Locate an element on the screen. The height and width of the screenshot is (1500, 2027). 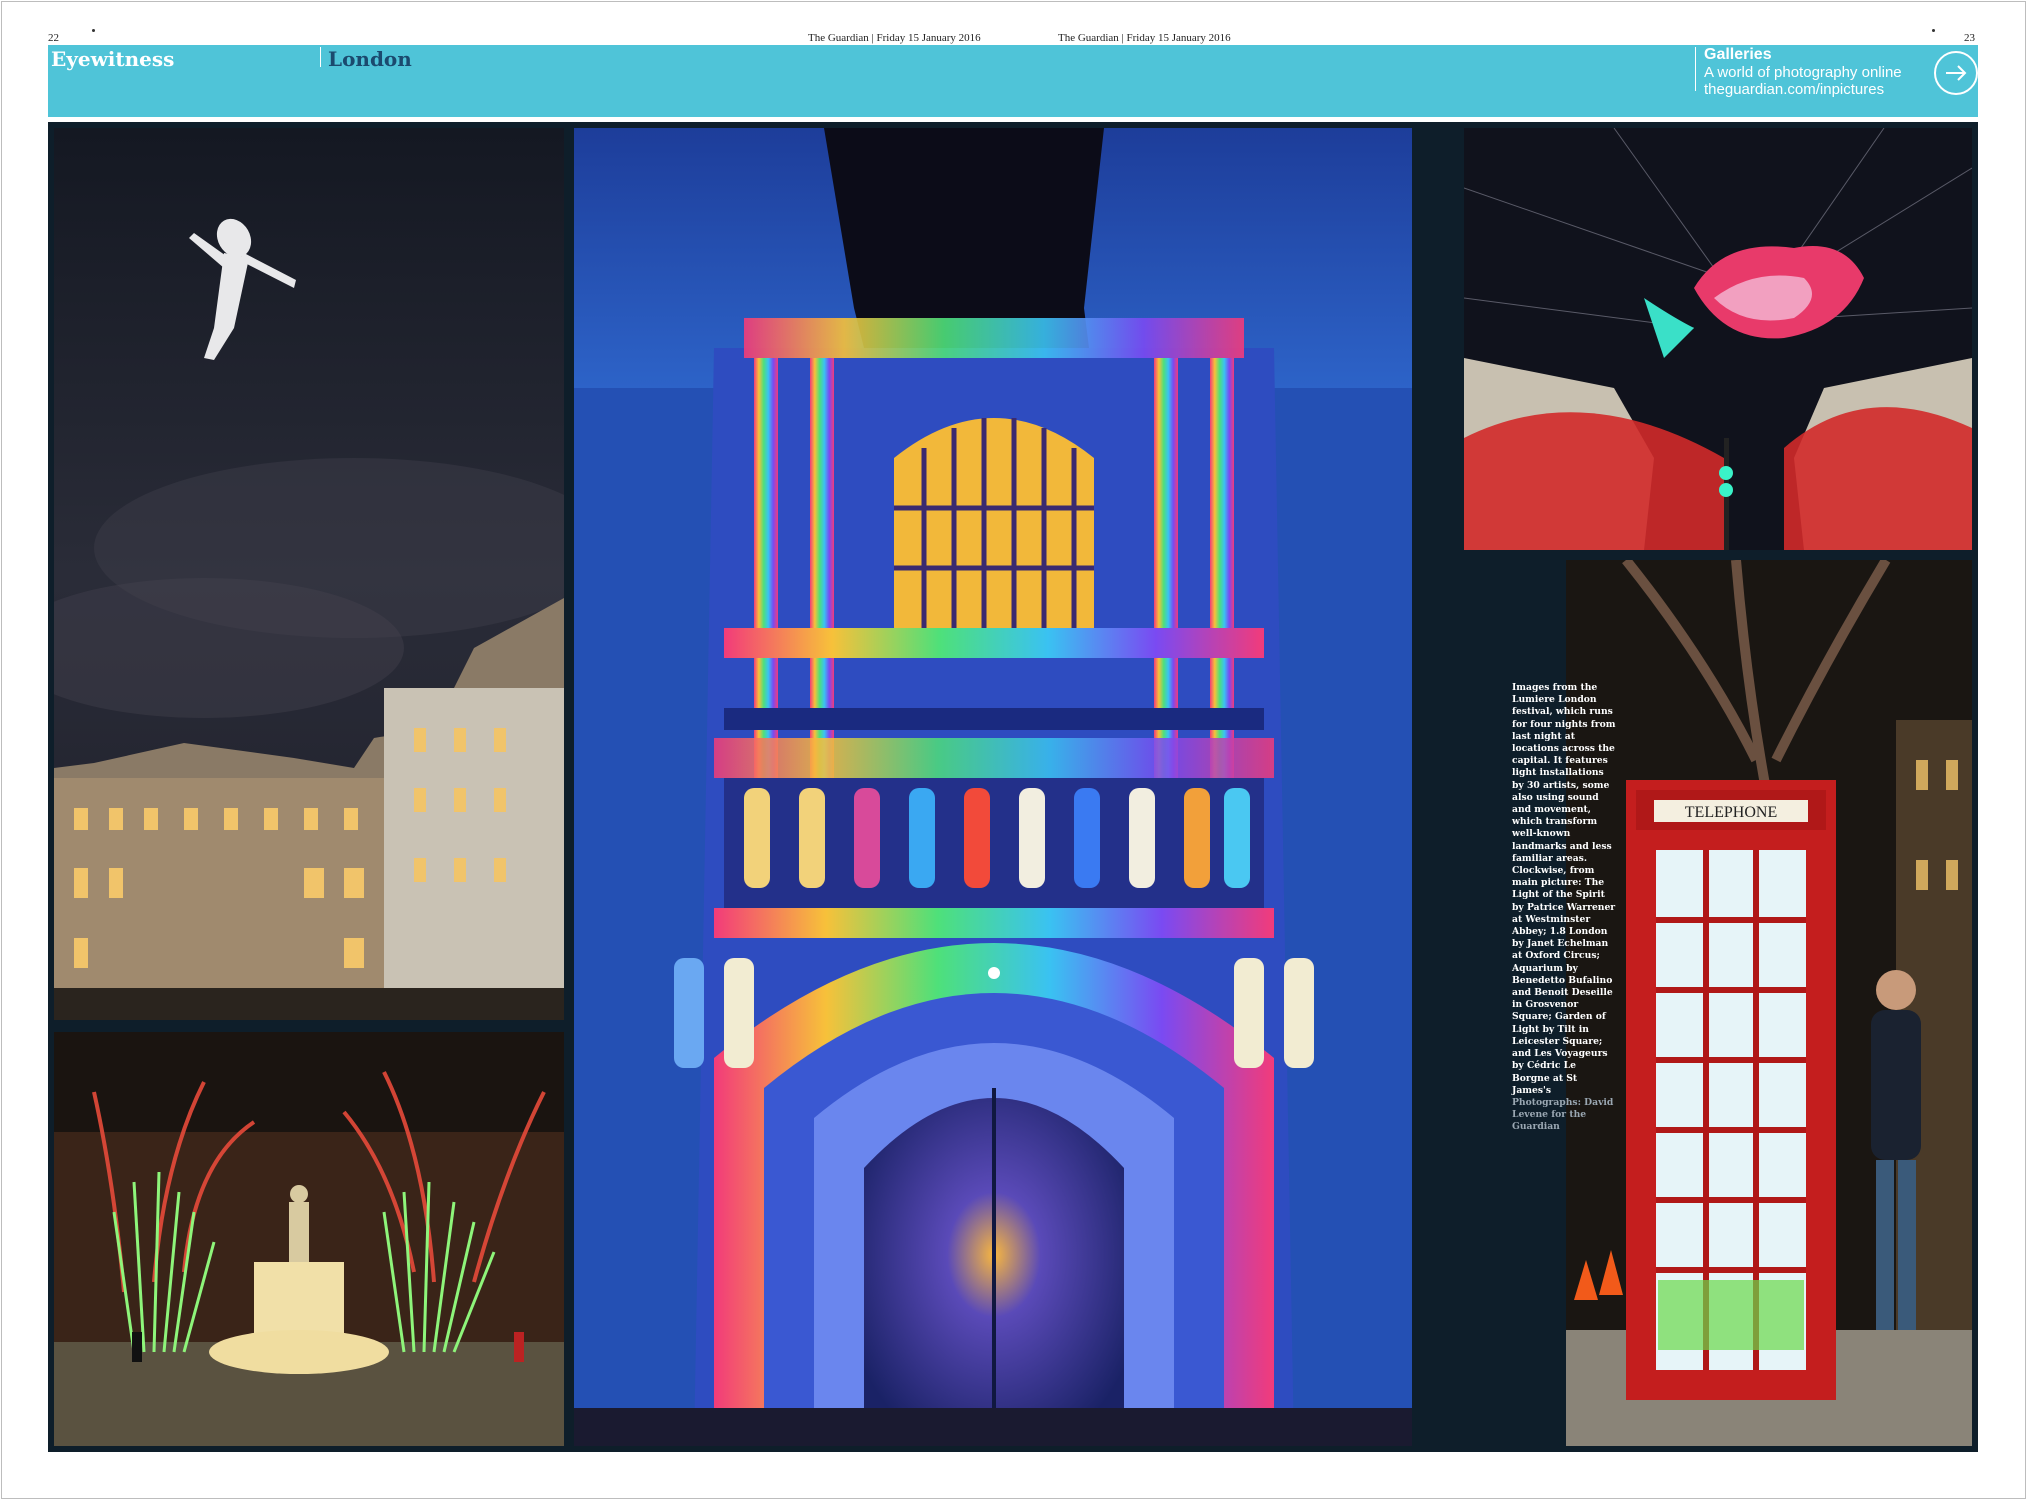
photo-oxford-circus is located at coordinates (1718, 339).